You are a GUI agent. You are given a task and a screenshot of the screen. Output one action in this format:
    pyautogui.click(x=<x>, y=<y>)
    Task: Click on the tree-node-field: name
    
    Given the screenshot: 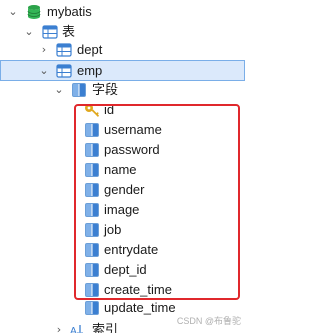 What is the action you would take?
    pyautogui.click(x=122, y=170)
    